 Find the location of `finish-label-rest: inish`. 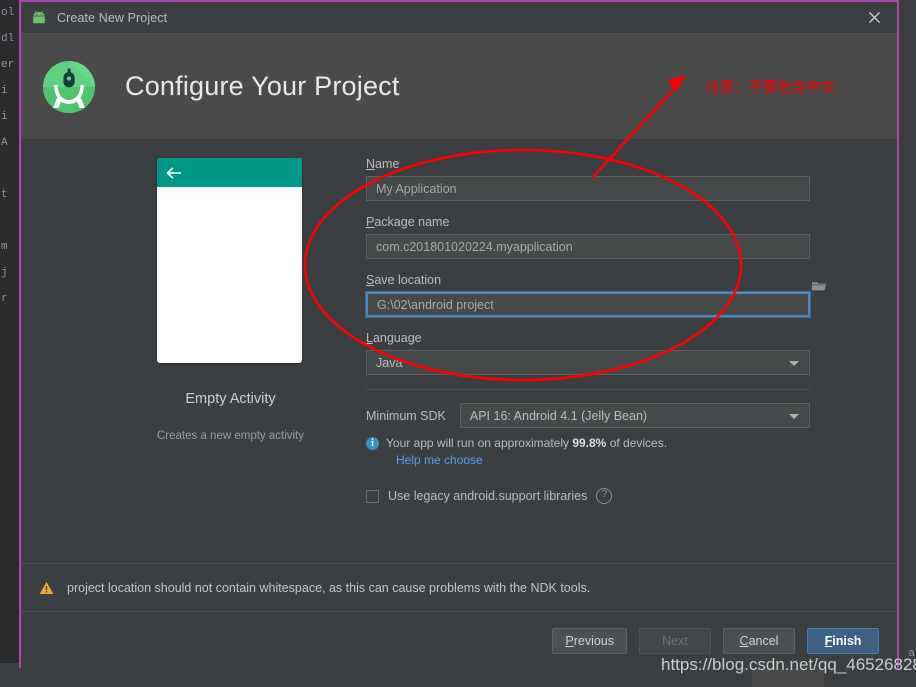

finish-label-rest: inish is located at coordinates (847, 640).